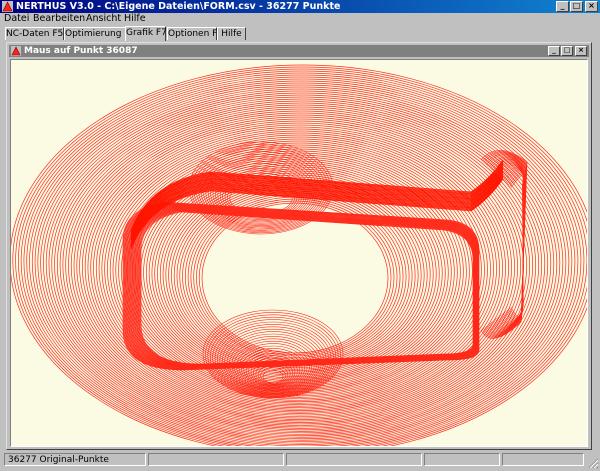  I want to click on tab-label: Optionen F8, so click(196, 34).